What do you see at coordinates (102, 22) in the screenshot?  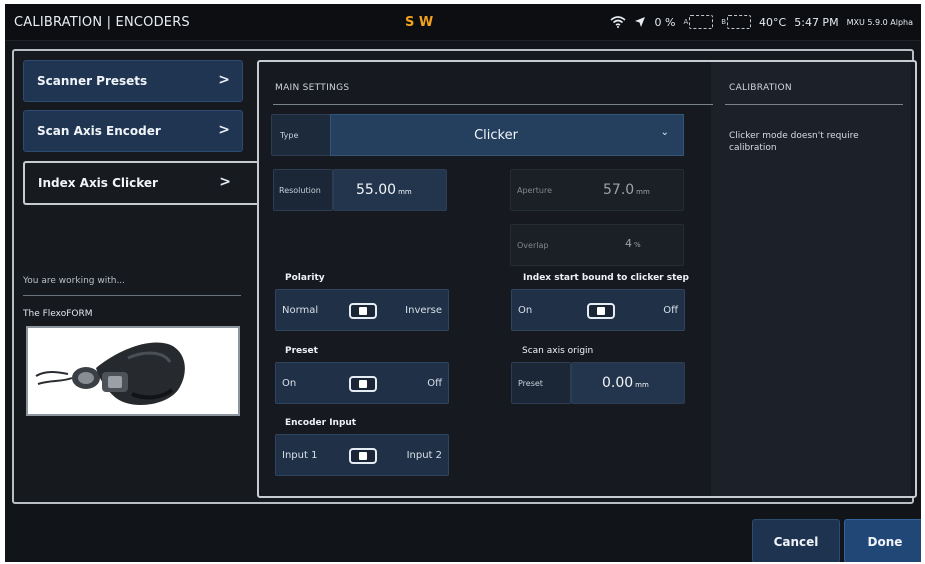 I see `page-title: CALIBRATION | ENCODERS` at bounding box center [102, 22].